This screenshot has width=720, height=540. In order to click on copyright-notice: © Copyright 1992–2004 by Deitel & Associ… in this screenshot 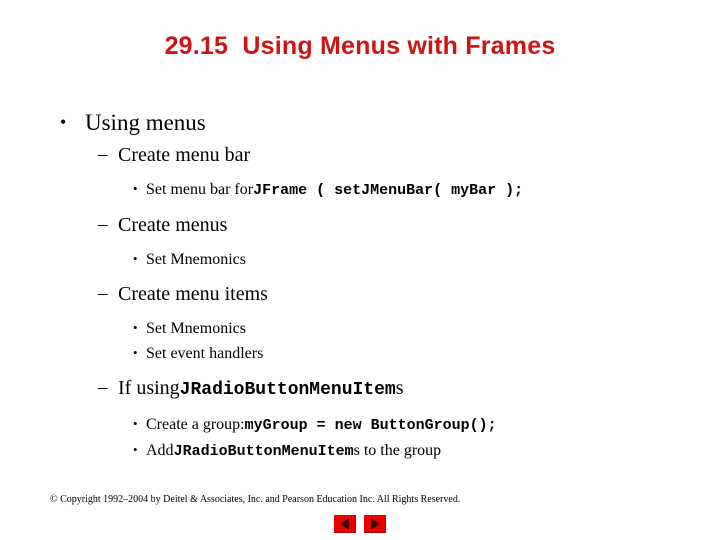, I will do `click(255, 499)`.